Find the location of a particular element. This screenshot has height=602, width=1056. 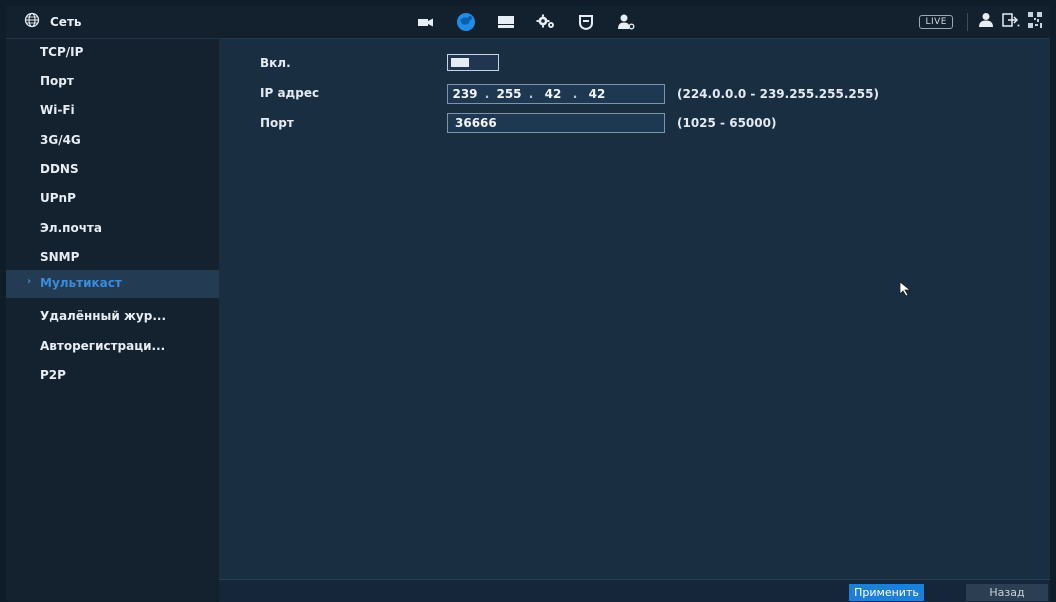

ip-address-field: 239 . 255 . 42 . 42 is located at coordinates (556, 94).